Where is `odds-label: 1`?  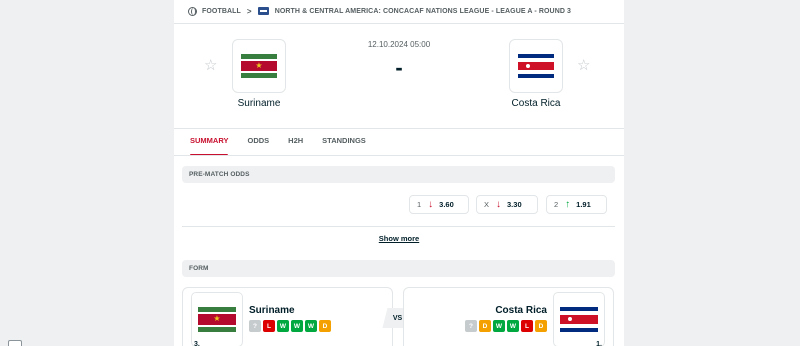
odds-label: 1 is located at coordinates (419, 204).